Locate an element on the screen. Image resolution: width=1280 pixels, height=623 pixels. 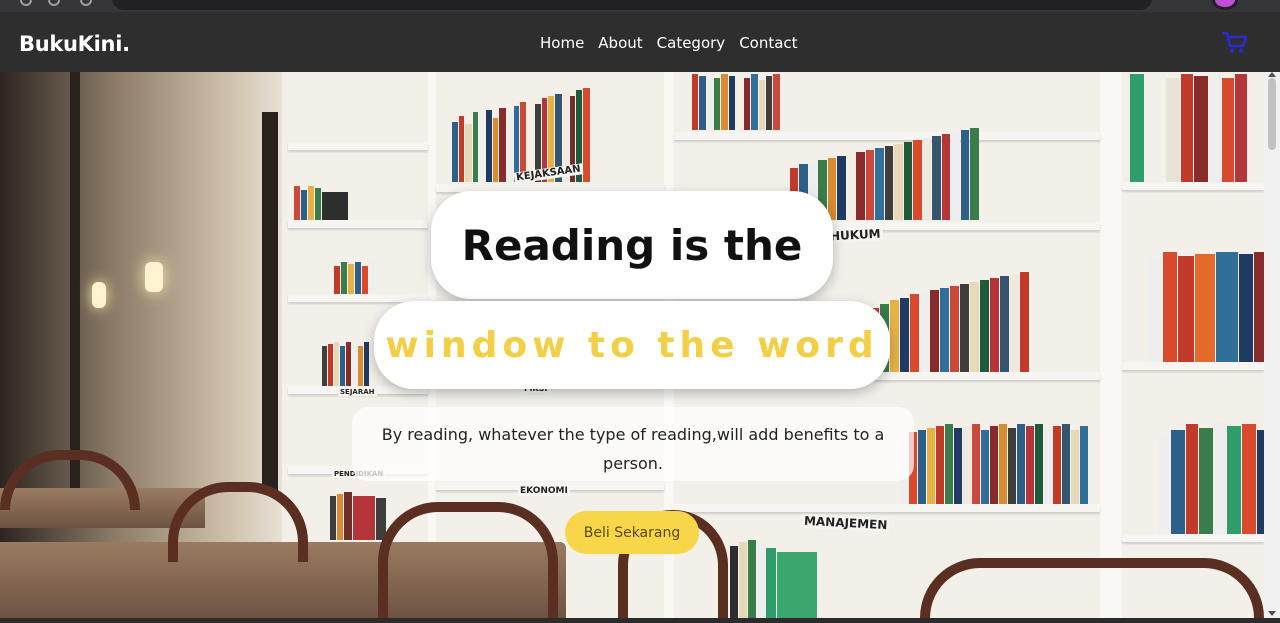
shopping-cart-icon is located at coordinates (1235, 42).